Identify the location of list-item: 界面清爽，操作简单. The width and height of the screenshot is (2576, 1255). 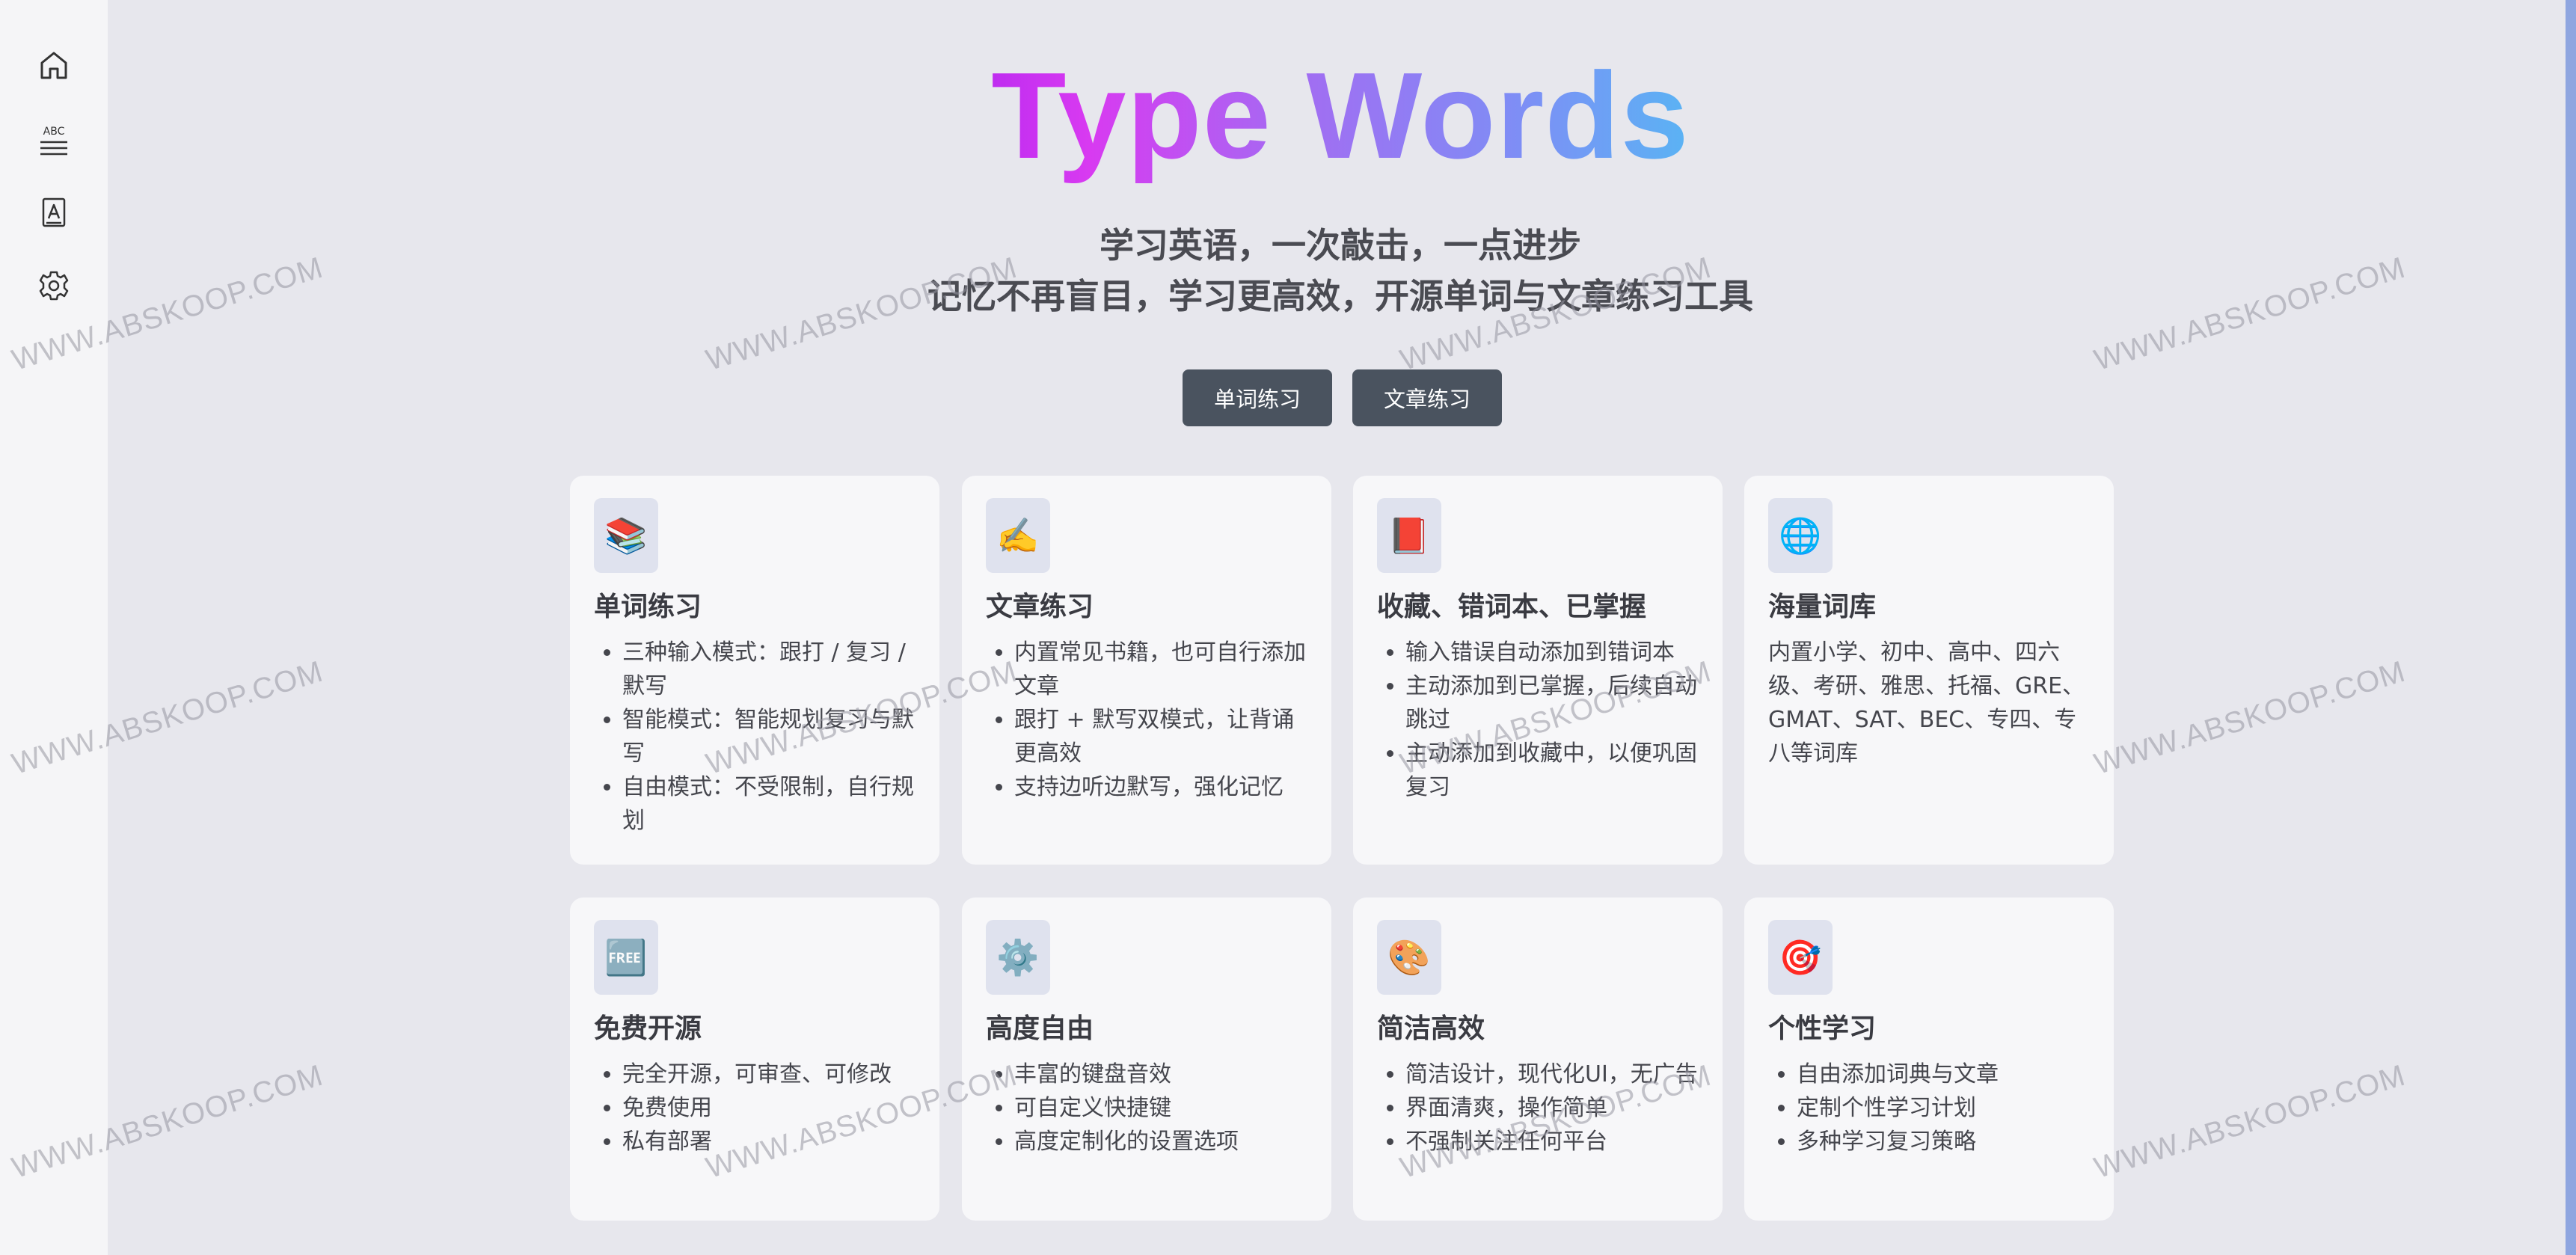
(1552, 1108).